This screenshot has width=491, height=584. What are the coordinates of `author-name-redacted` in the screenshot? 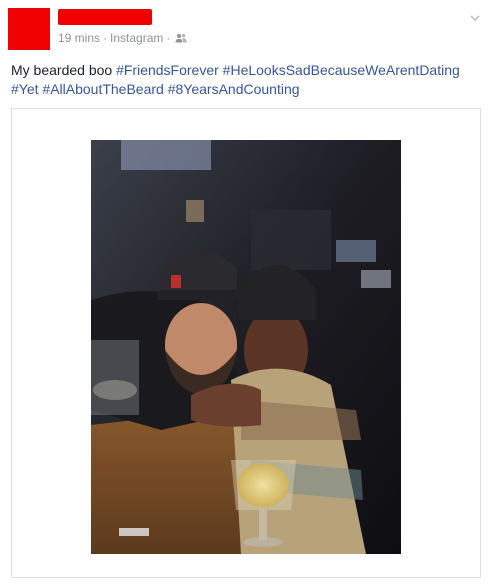 It's located at (105, 17).